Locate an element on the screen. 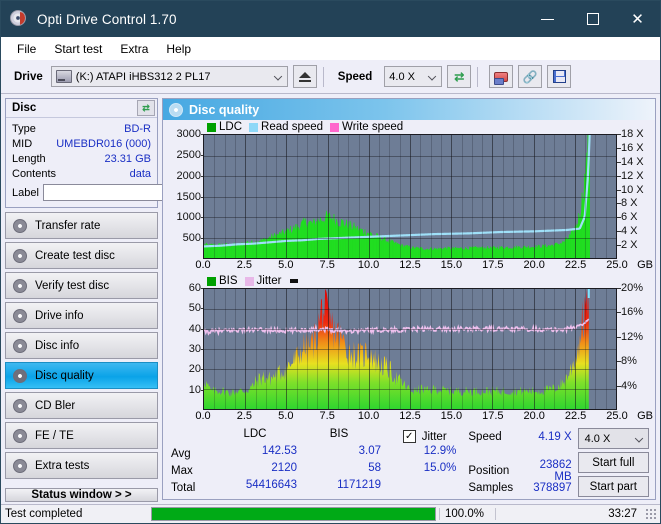 This screenshot has width=661, height=524. y-tick-label: 60 is located at coordinates (197, 288).